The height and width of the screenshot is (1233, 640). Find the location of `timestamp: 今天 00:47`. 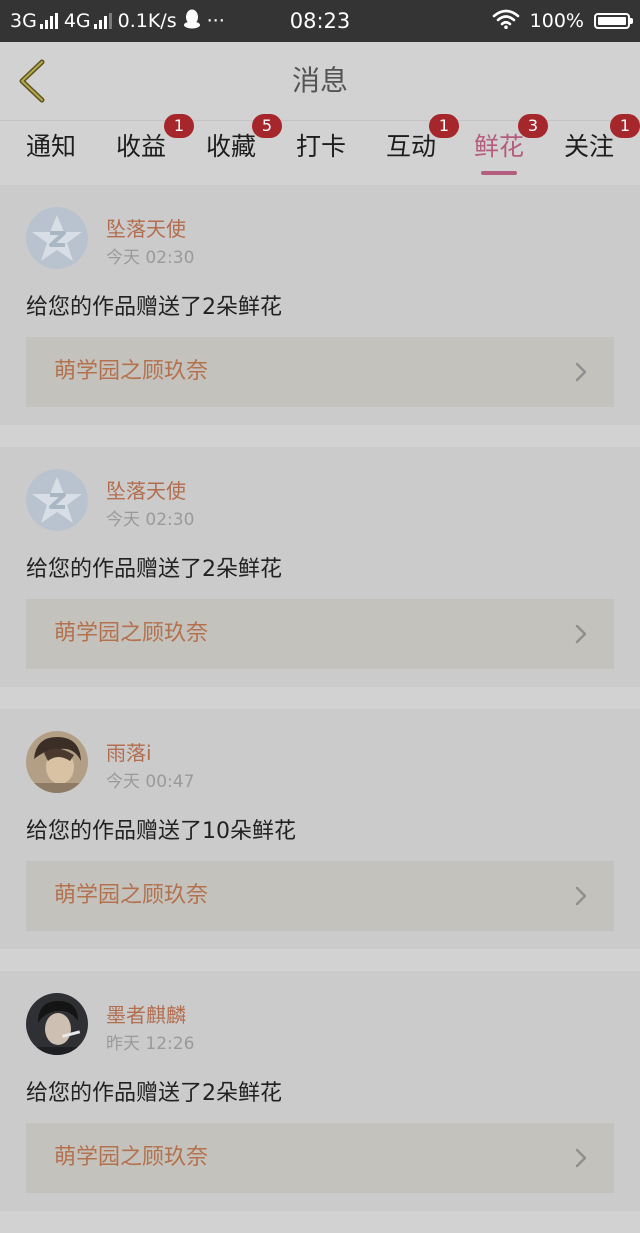

timestamp: 今天 00:47 is located at coordinates (150, 782).